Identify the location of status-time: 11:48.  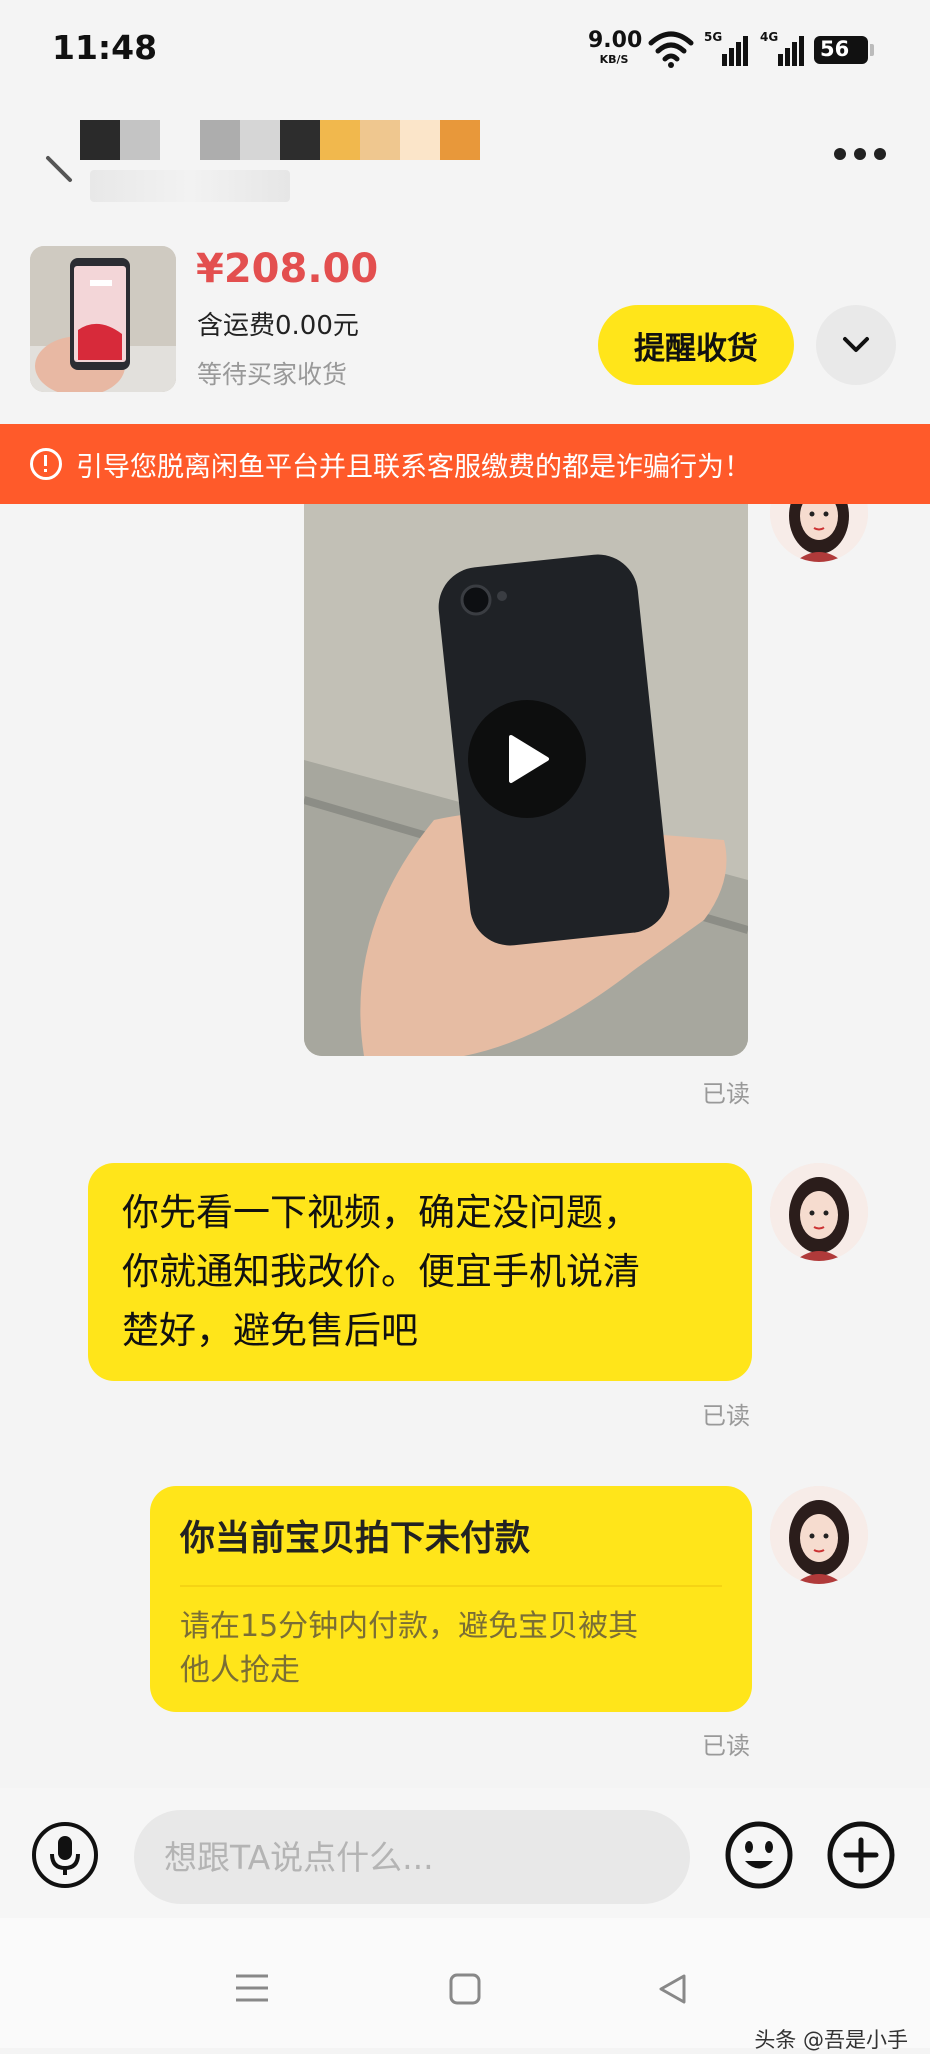
(105, 47).